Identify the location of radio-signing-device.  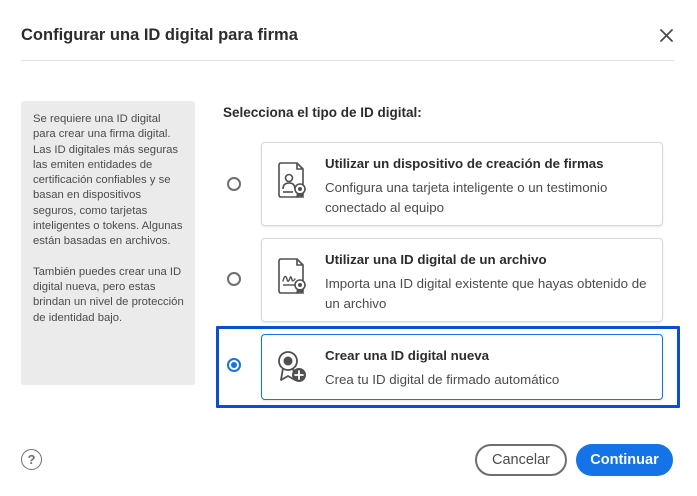
(234, 184).